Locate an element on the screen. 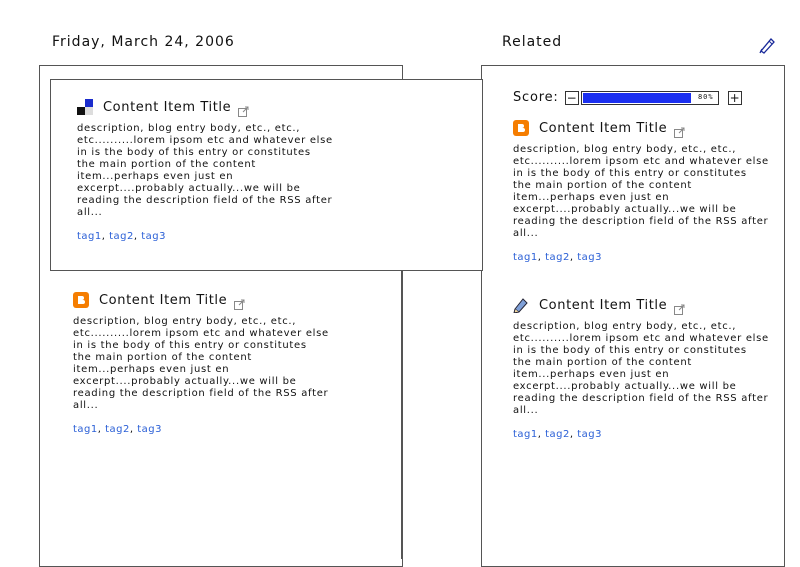  score-label: Score: is located at coordinates (536, 97).